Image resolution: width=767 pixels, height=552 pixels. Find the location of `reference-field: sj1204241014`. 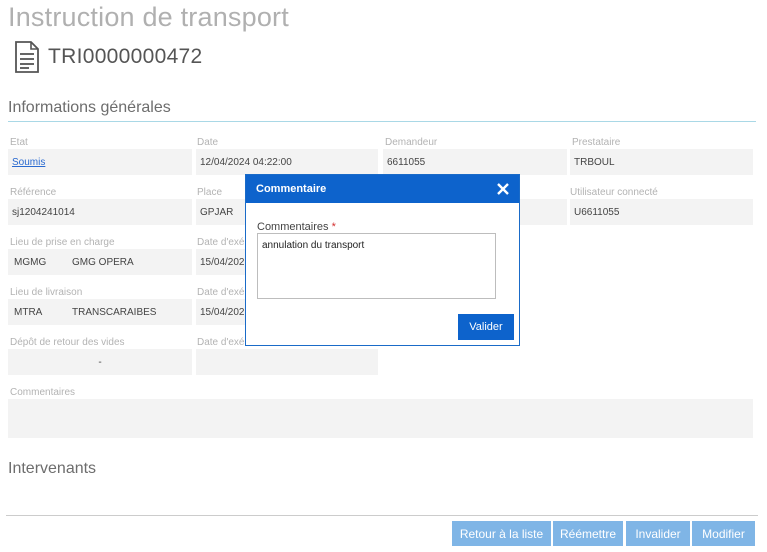

reference-field: sj1204241014 is located at coordinates (100, 212).